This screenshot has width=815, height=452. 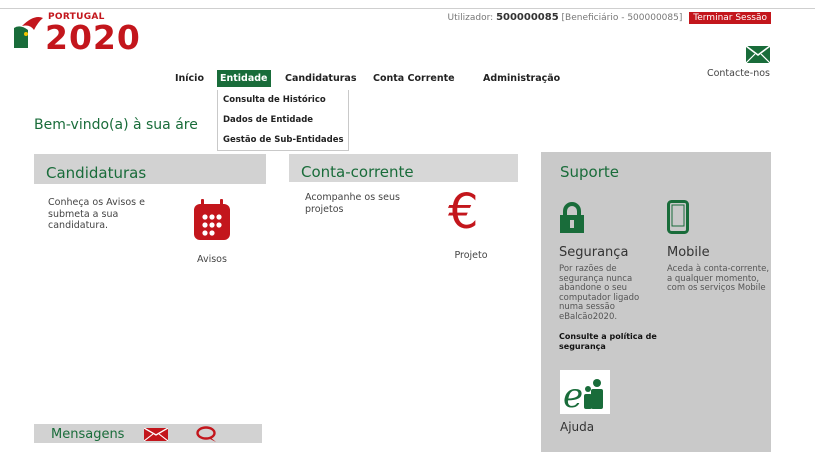 I want to click on nav-item-candidaturas: Candidaturas, so click(x=320, y=78).